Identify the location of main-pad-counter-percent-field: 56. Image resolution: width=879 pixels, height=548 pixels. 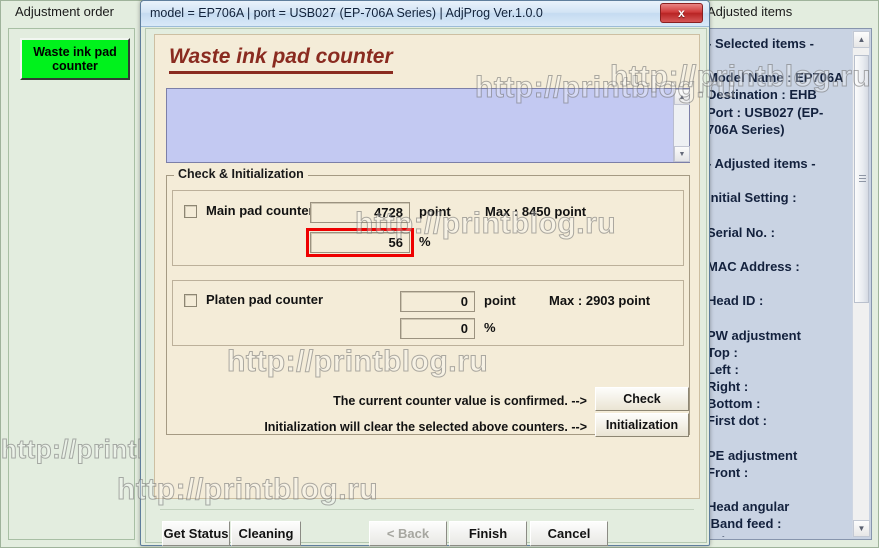
(360, 242).